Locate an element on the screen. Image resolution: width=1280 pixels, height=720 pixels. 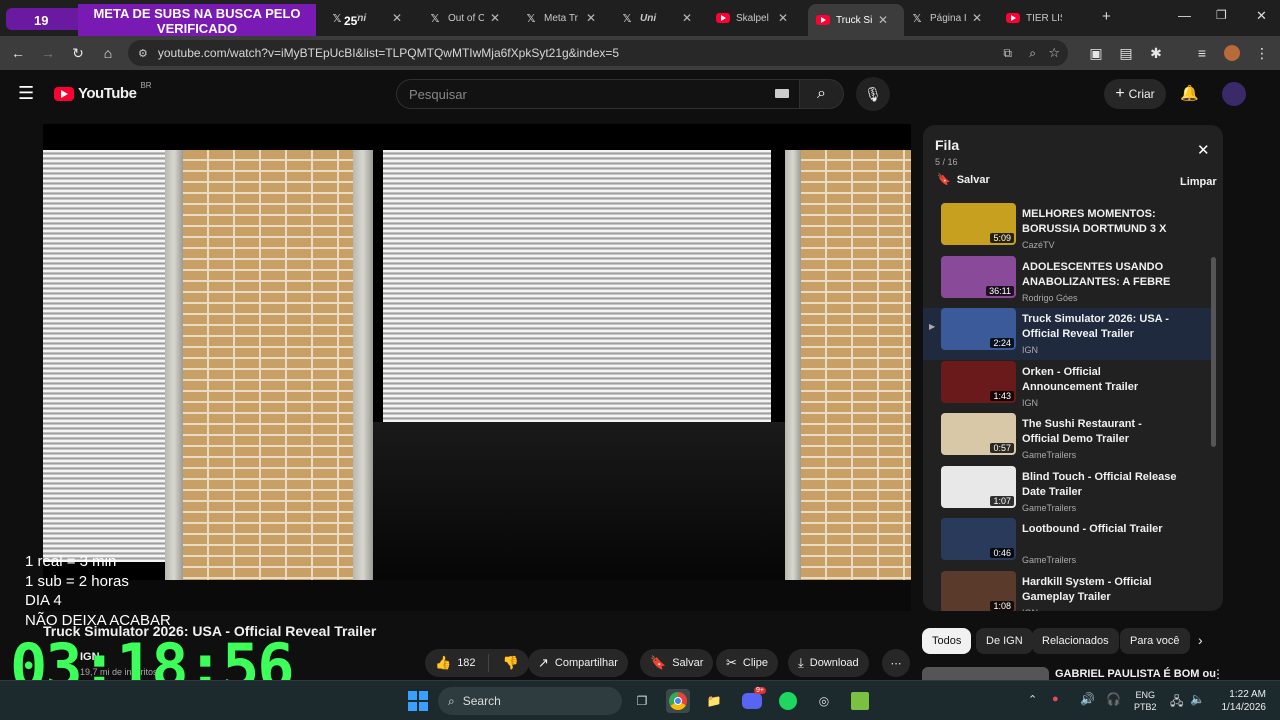
tray-headset-icon: 🎧 is located at coordinates (1113, 699).